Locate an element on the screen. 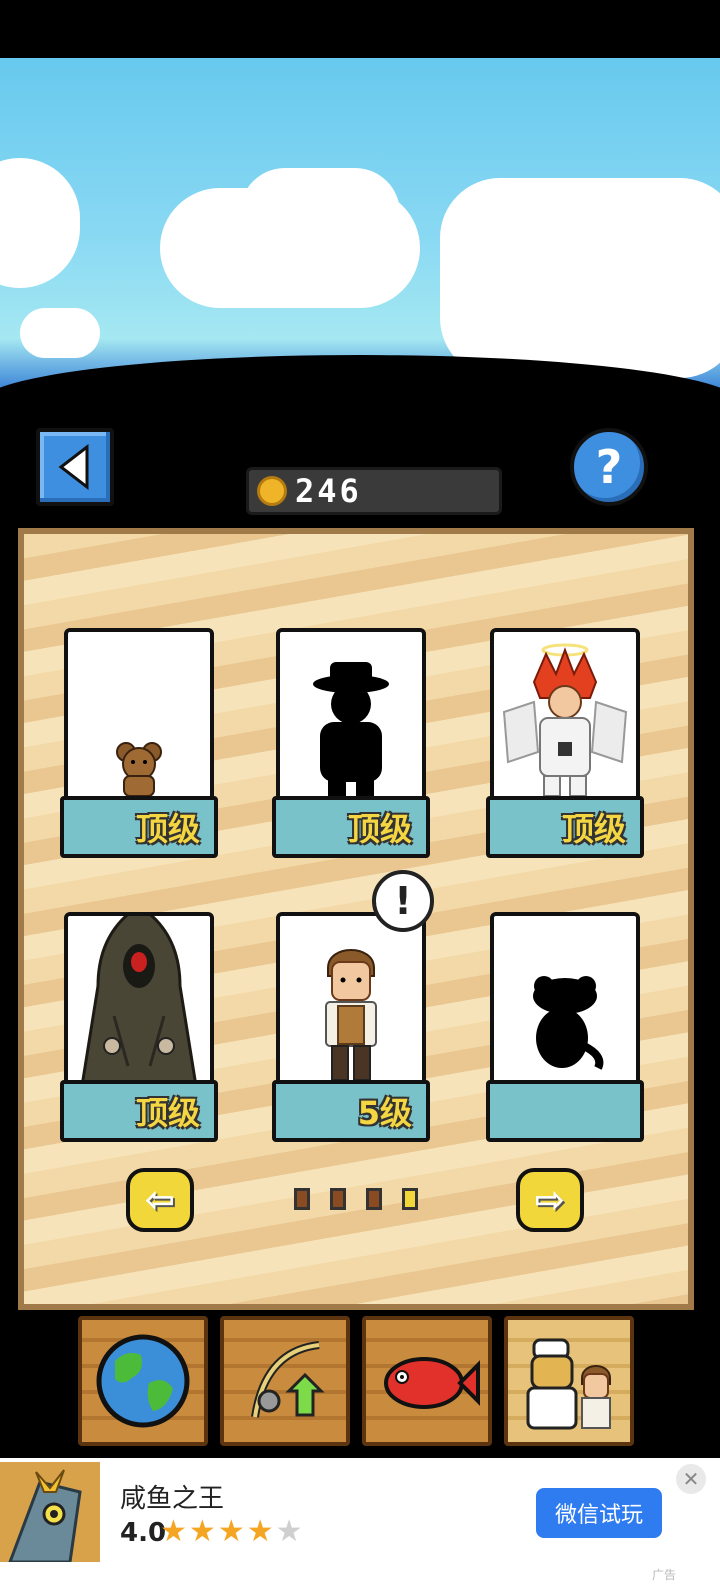  level-tag: 5级 is located at coordinates (351, 1111).